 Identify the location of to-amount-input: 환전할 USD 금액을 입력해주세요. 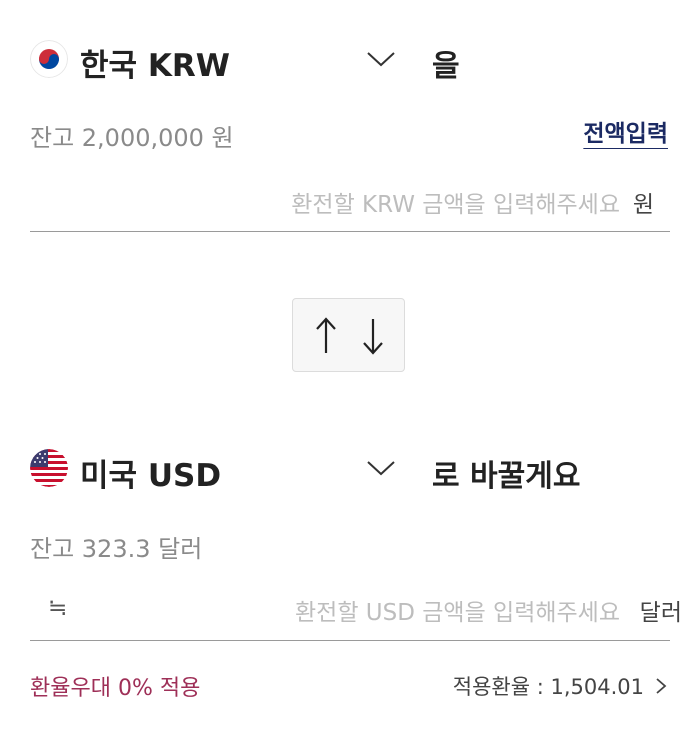
(457, 610).